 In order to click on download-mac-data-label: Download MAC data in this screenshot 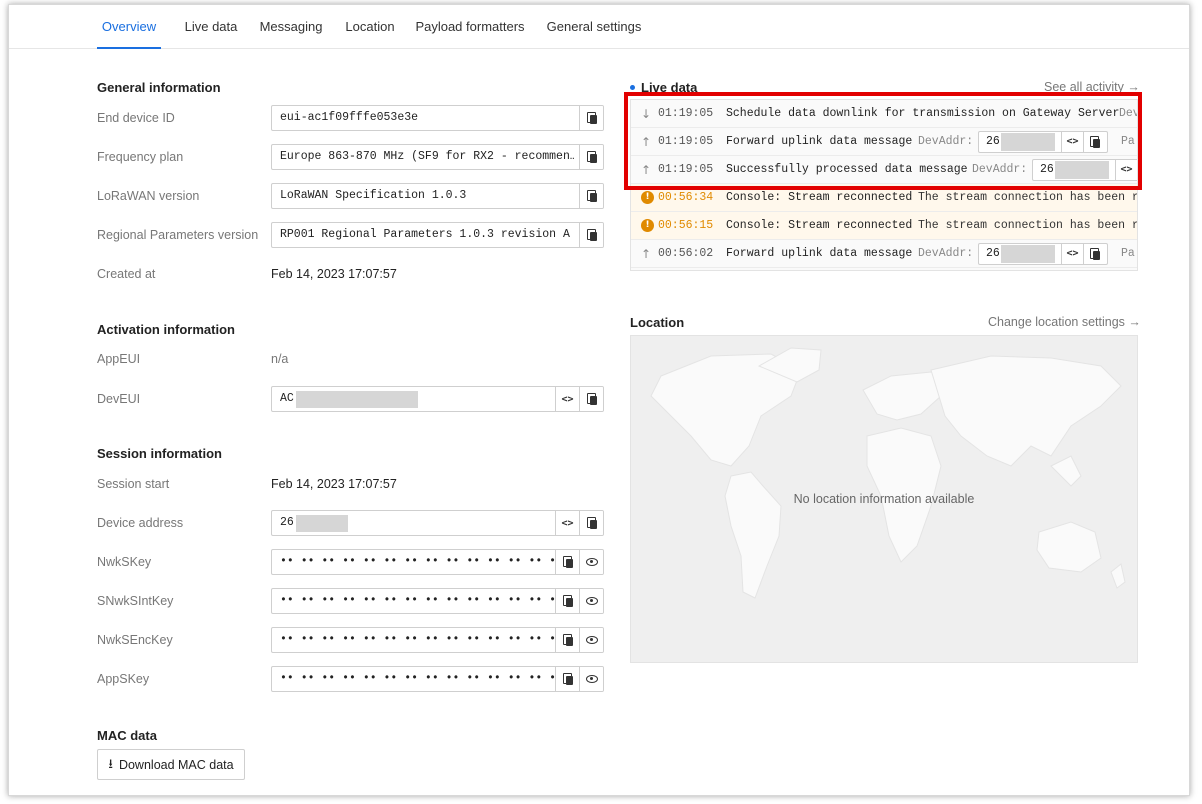, I will do `click(176, 764)`.